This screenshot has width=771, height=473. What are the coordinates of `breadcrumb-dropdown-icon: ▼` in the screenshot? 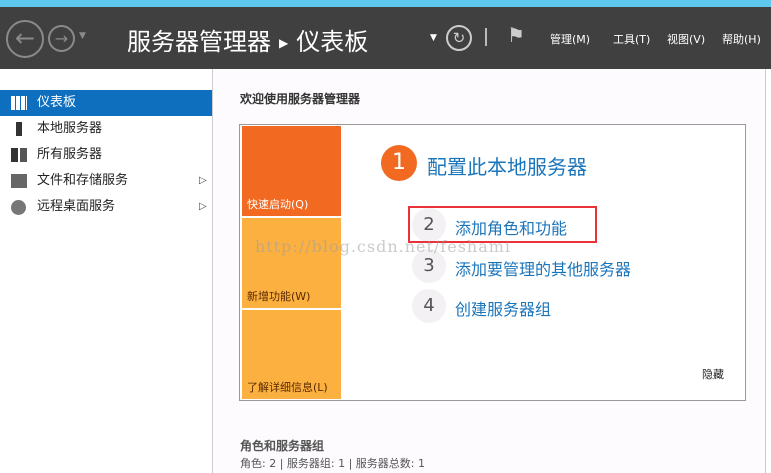 It's located at (433, 38).